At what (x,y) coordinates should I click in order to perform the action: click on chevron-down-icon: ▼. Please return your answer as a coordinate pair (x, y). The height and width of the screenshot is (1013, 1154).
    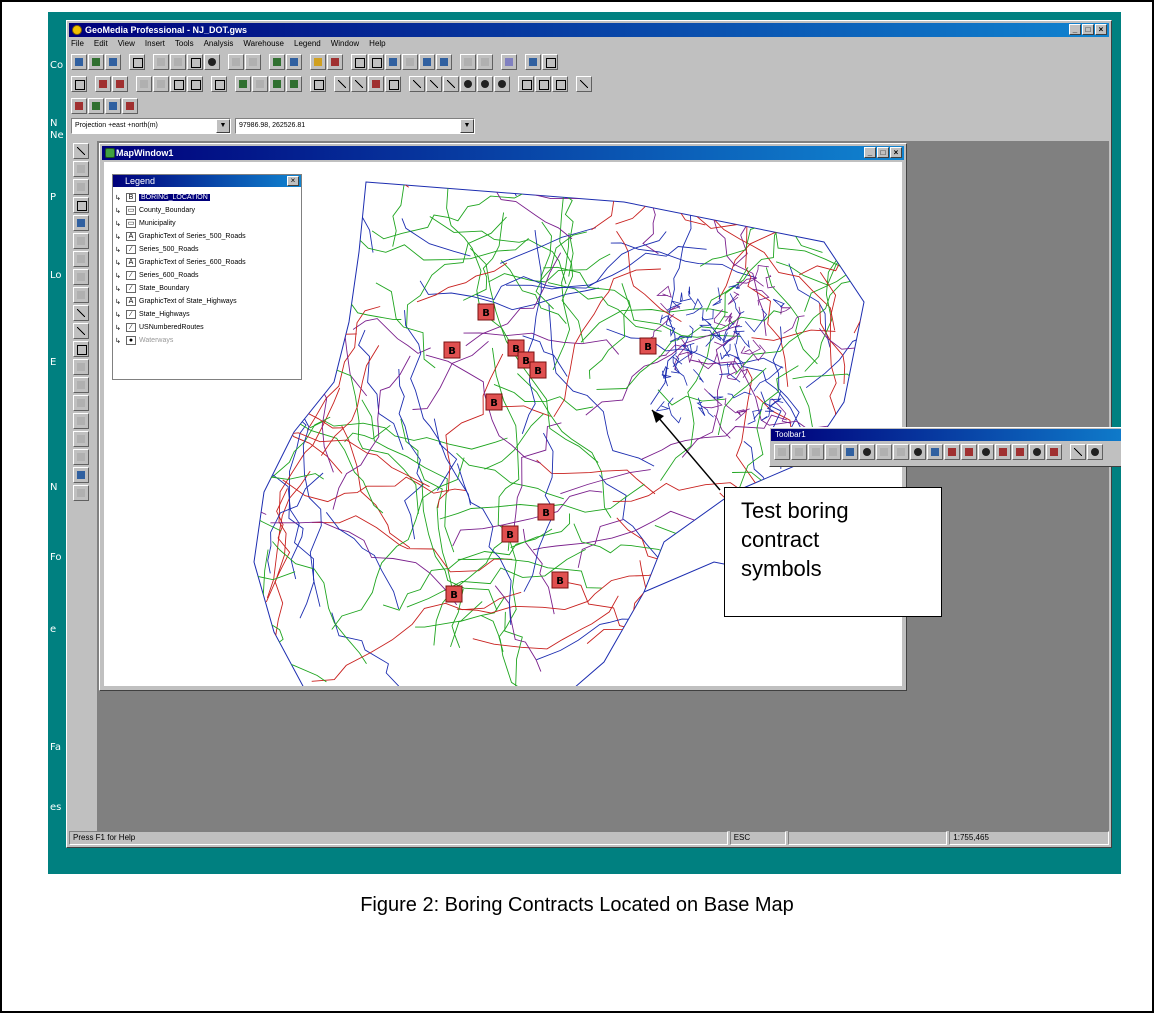
    Looking at the image, I should click on (223, 126).